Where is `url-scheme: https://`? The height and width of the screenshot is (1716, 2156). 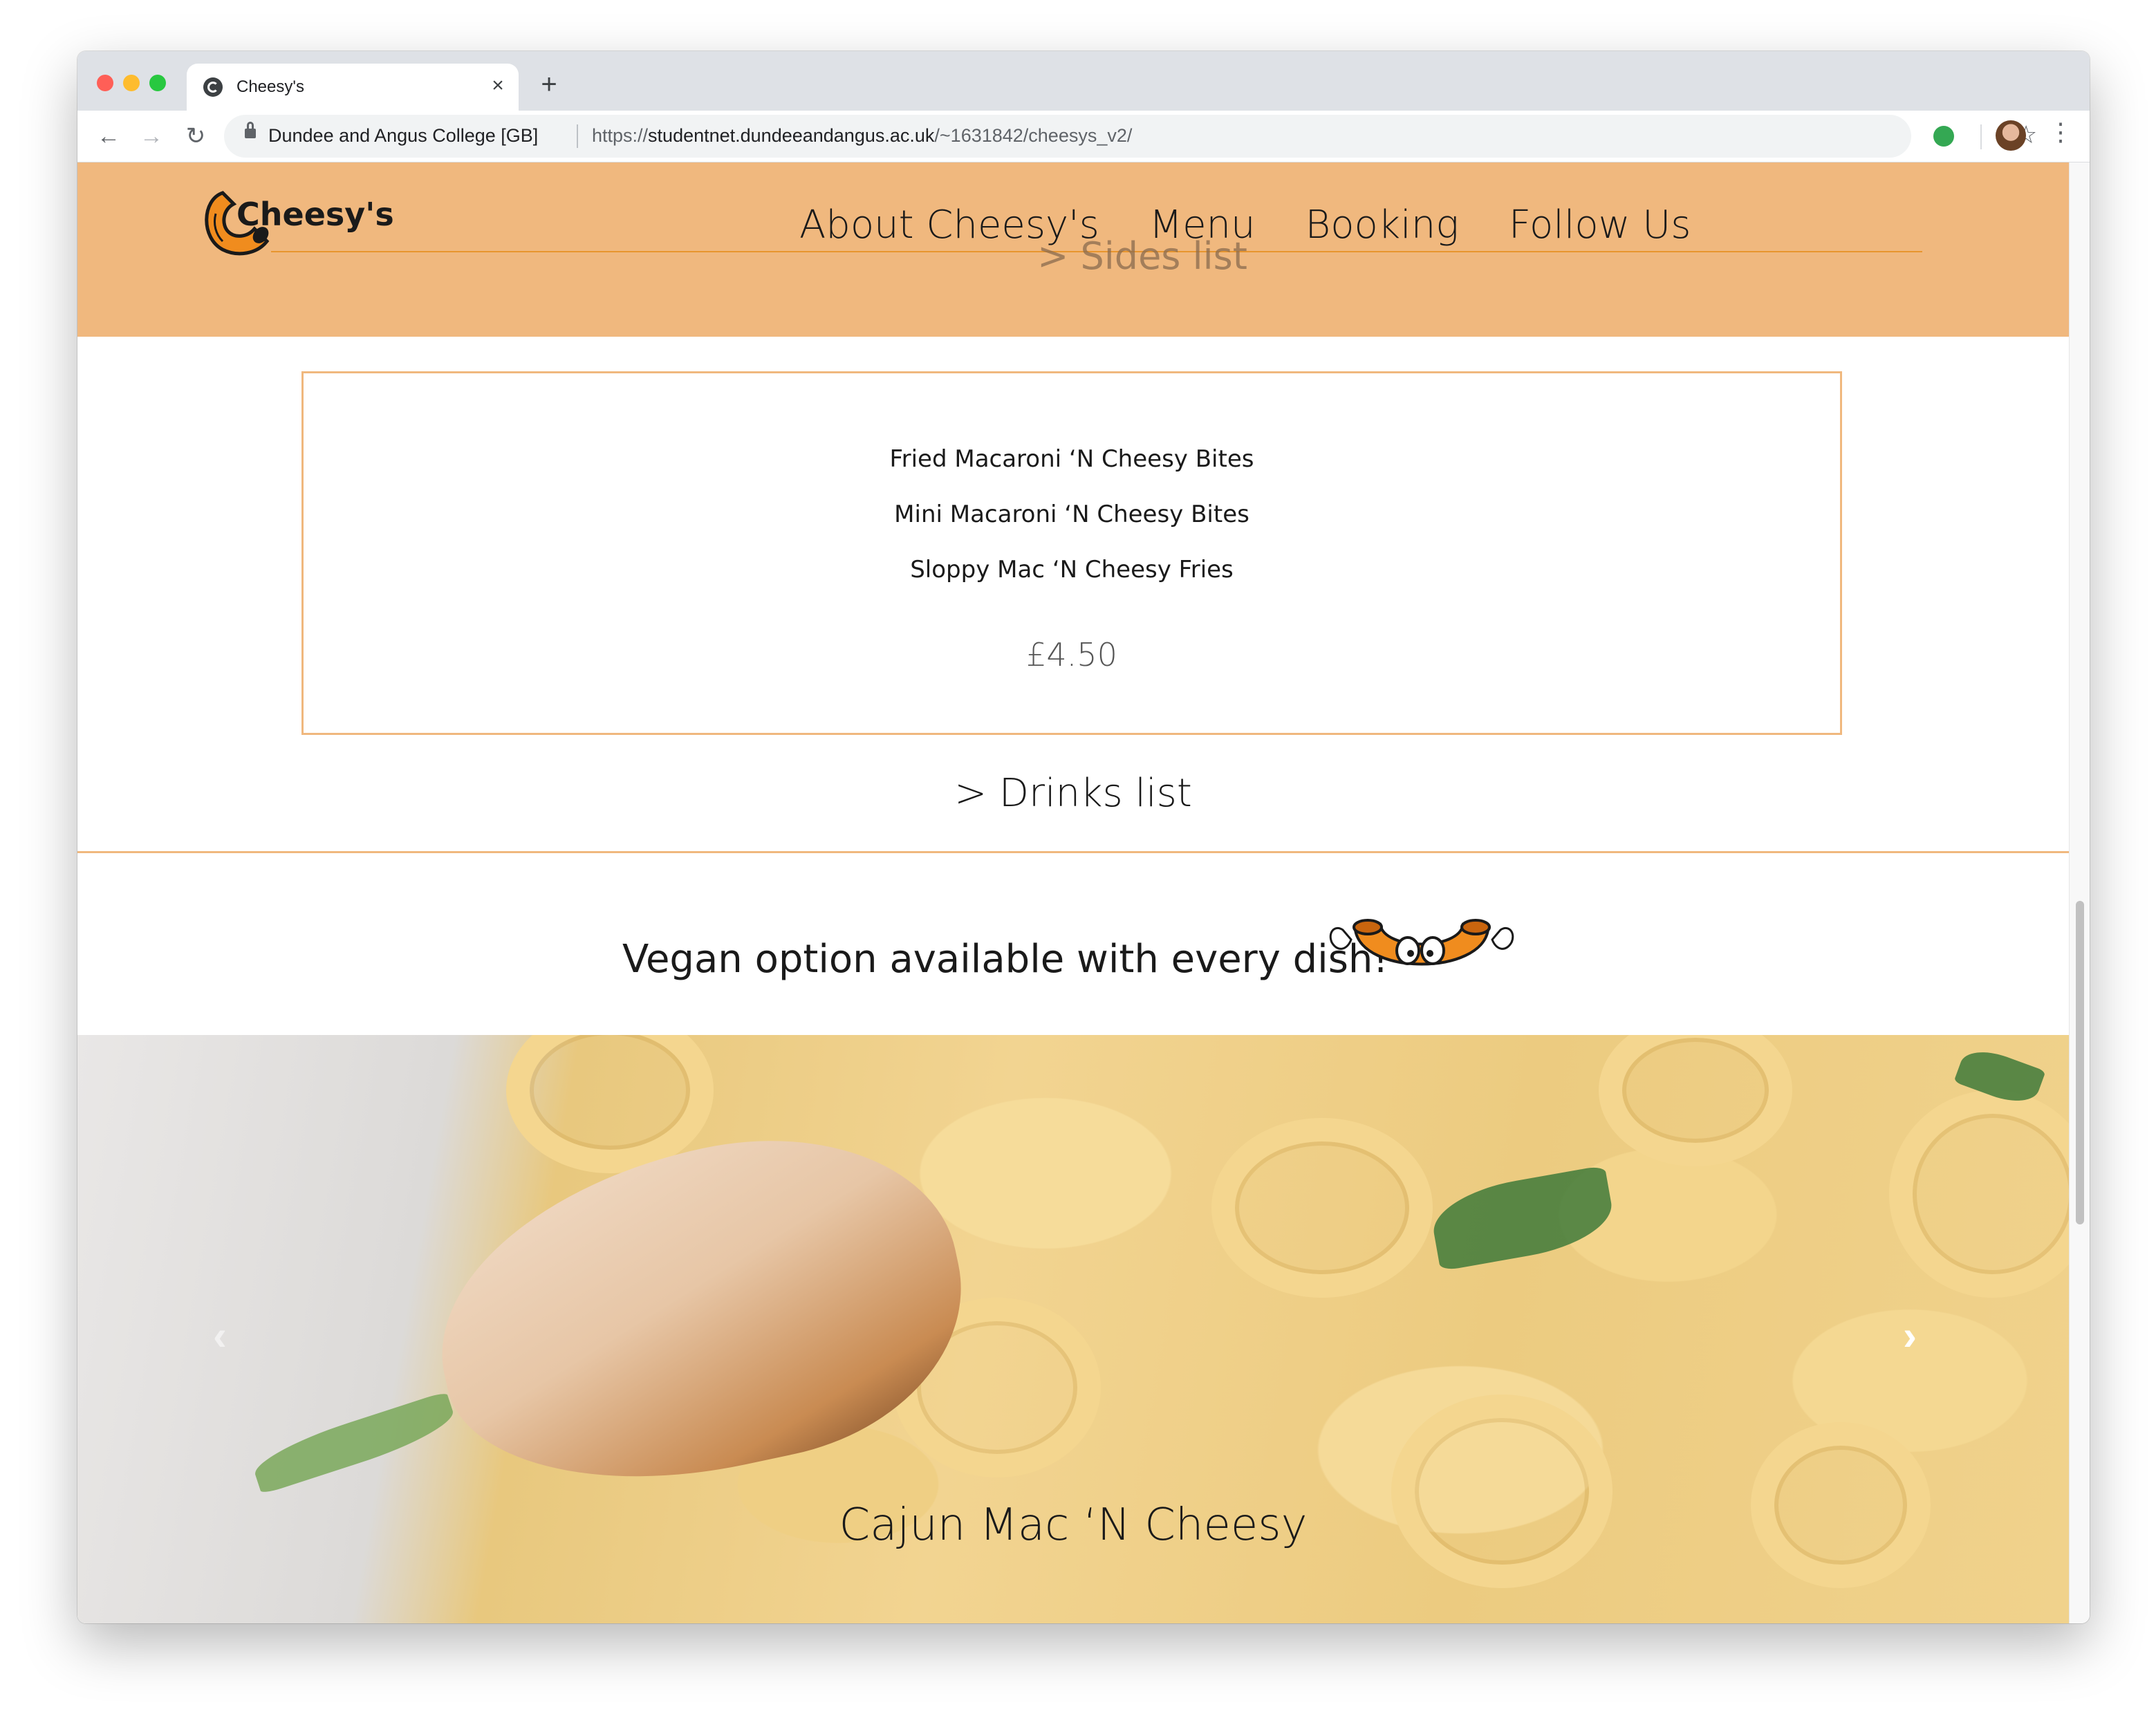 url-scheme: https:// is located at coordinates (620, 135).